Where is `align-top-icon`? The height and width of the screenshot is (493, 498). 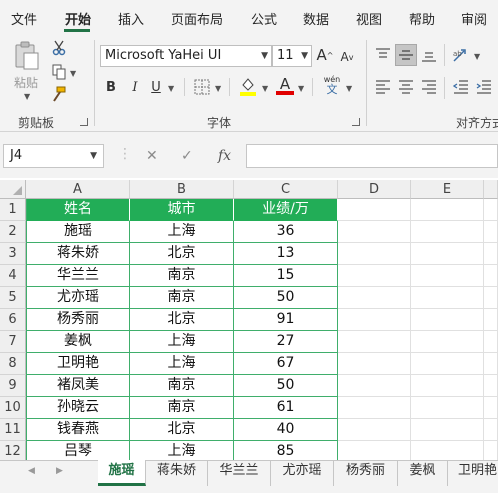
align-top-icon is located at coordinates (383, 55).